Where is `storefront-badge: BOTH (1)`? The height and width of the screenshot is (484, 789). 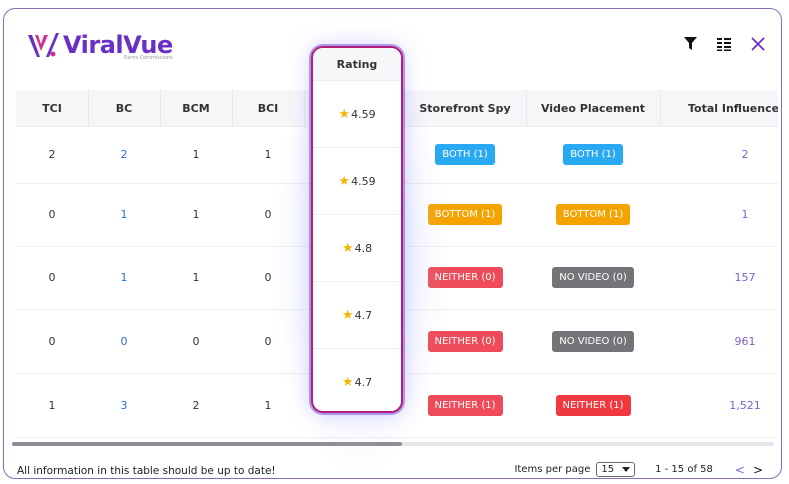
storefront-badge: BOTH (1) is located at coordinates (465, 154).